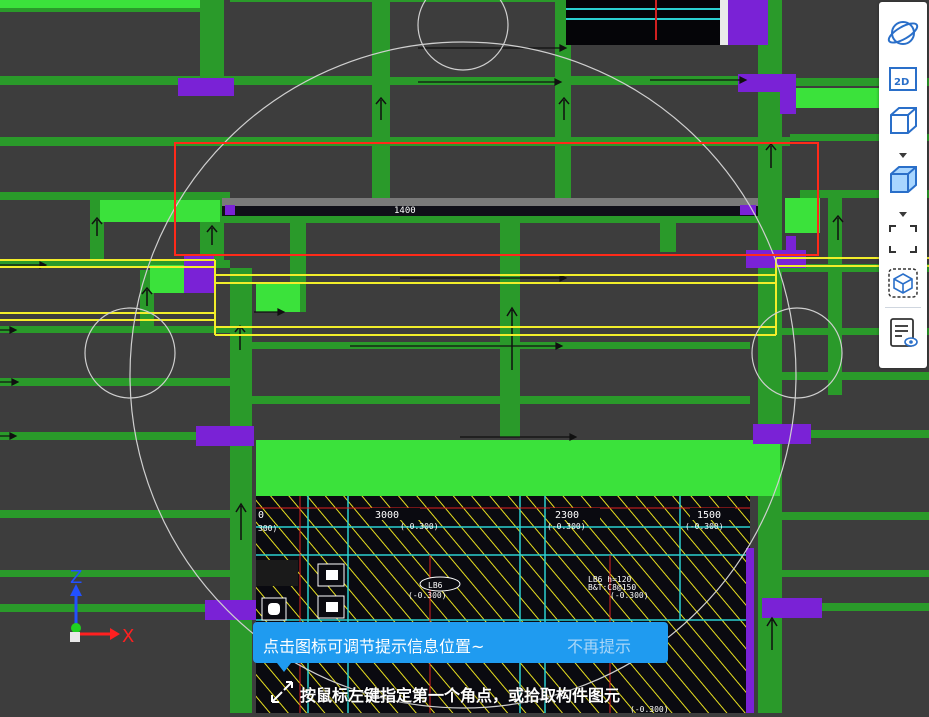  I want to click on dont-show-again-button: 不再提示, so click(599, 645).